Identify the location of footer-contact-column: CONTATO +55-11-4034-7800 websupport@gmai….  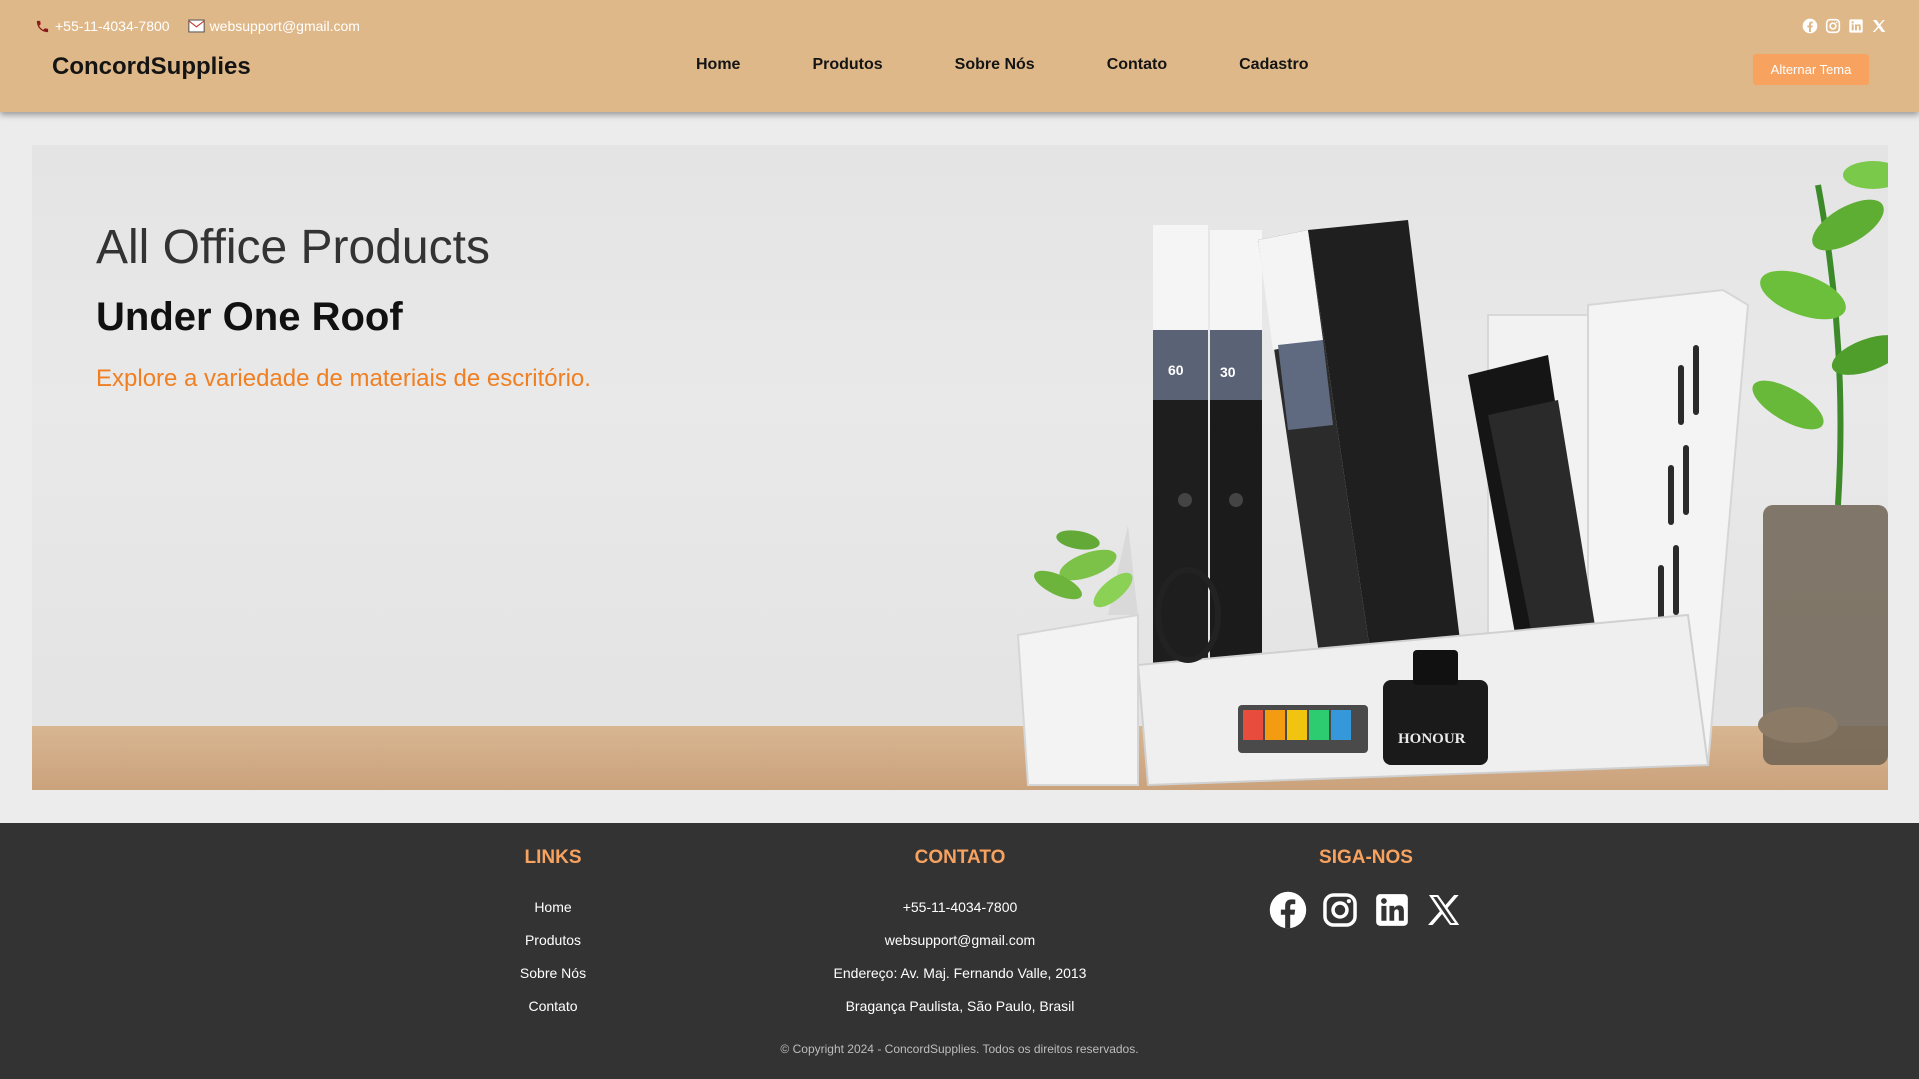
(960, 935).